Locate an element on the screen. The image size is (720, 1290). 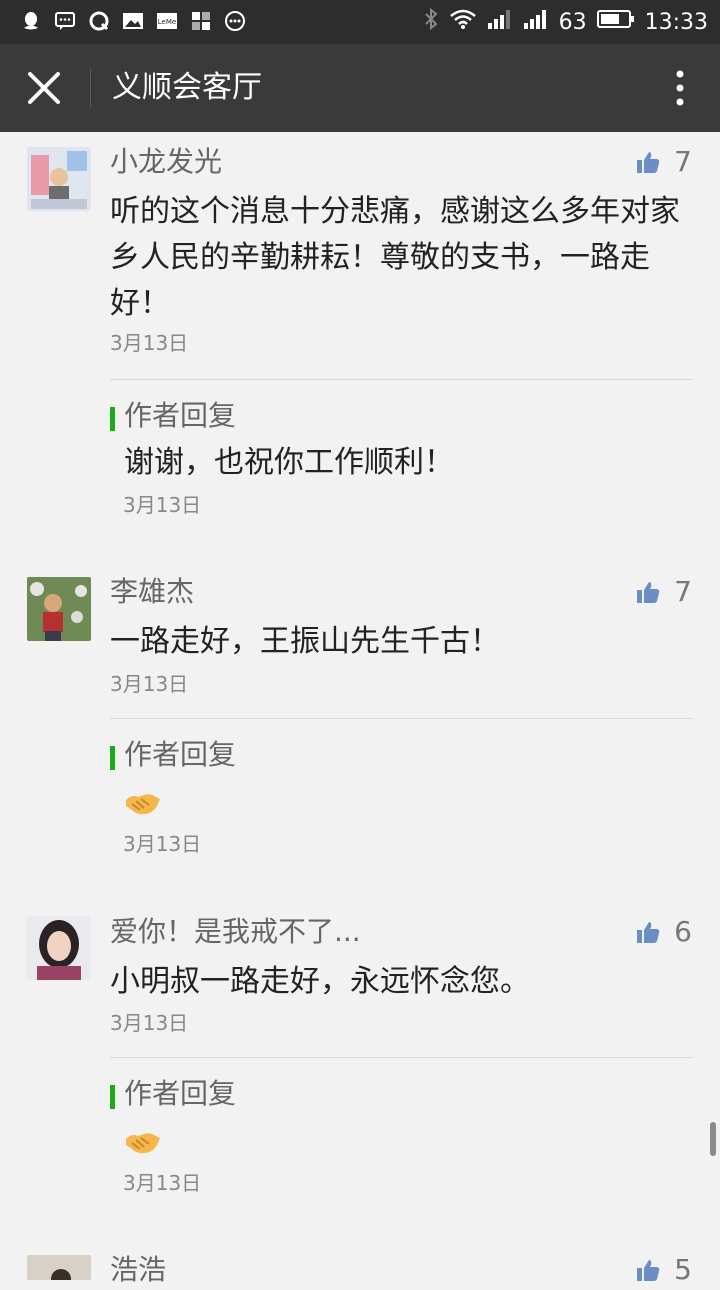
scrollbar is located at coordinates (713, 1139).